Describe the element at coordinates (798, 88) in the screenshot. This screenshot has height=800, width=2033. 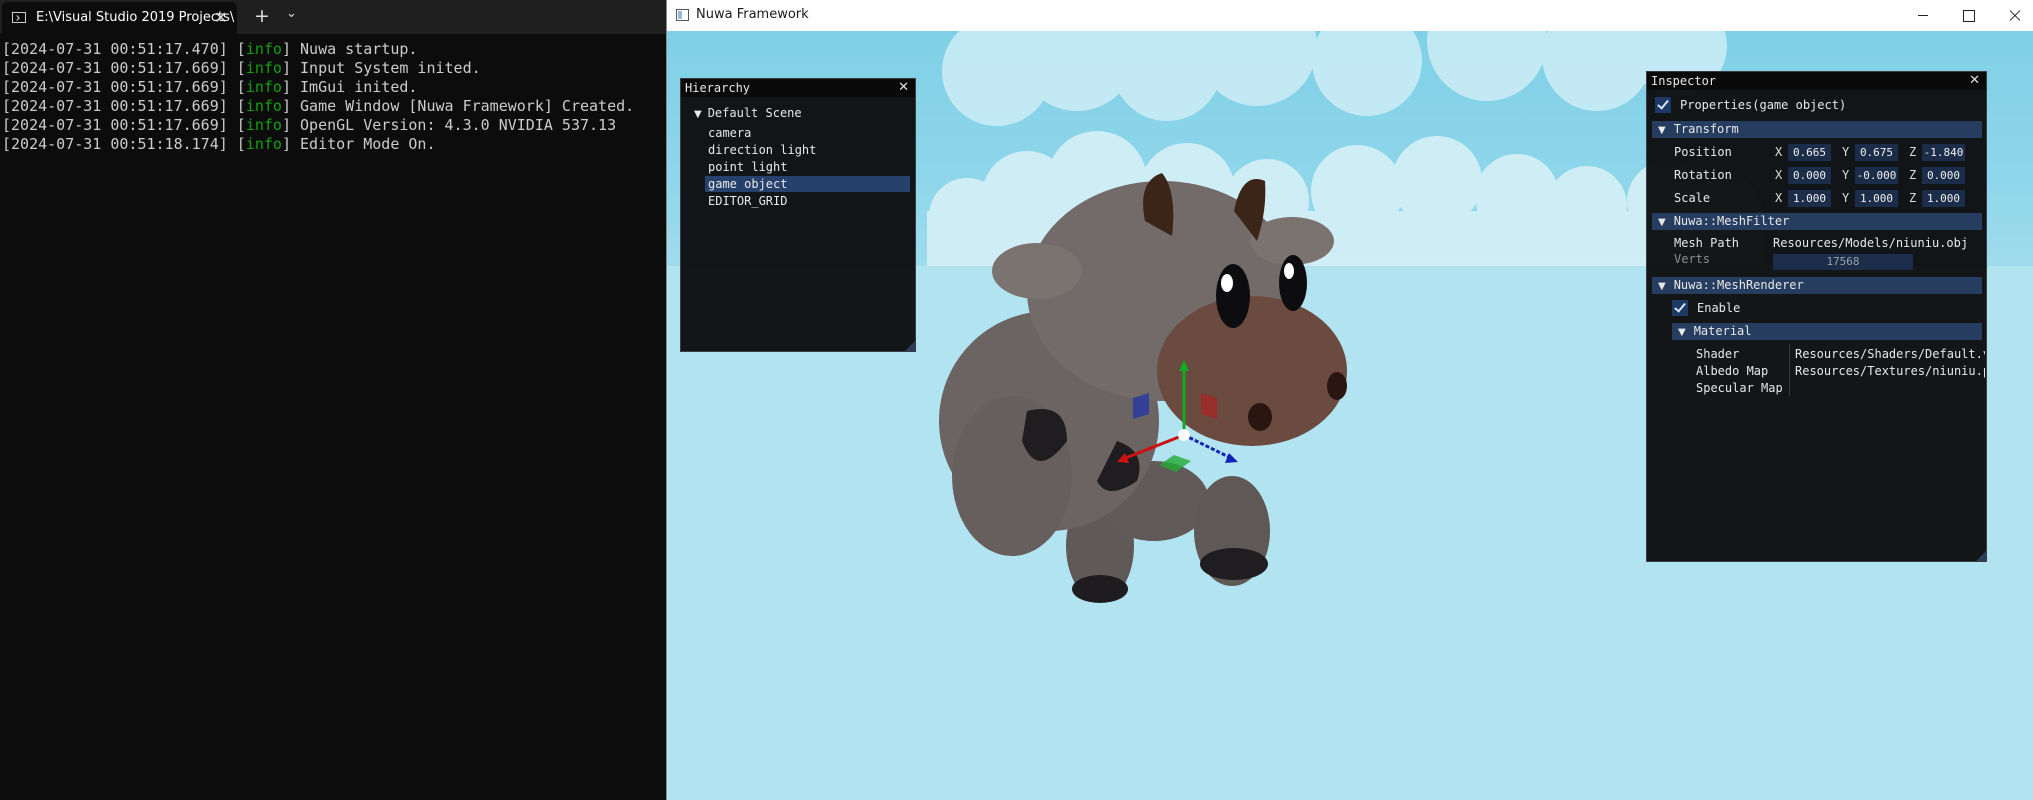
I see `hierarchy-titlebar: Hierarchy ✕` at that location.